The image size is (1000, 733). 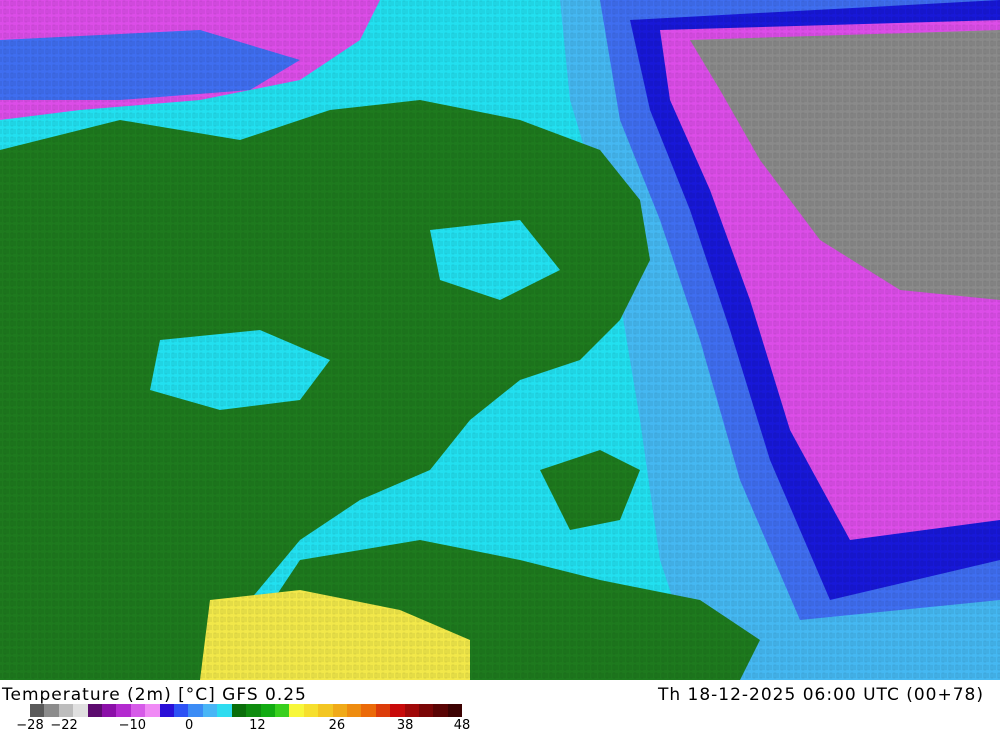 What do you see at coordinates (500, 725) in the screenshot?
I see `color-scale-labels: −28 −22 −10 0 12 26 38 48` at bounding box center [500, 725].